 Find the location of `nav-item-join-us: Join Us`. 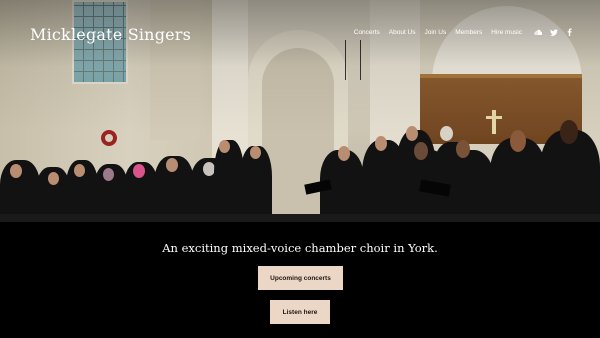

nav-item-join-us: Join Us is located at coordinates (436, 32).